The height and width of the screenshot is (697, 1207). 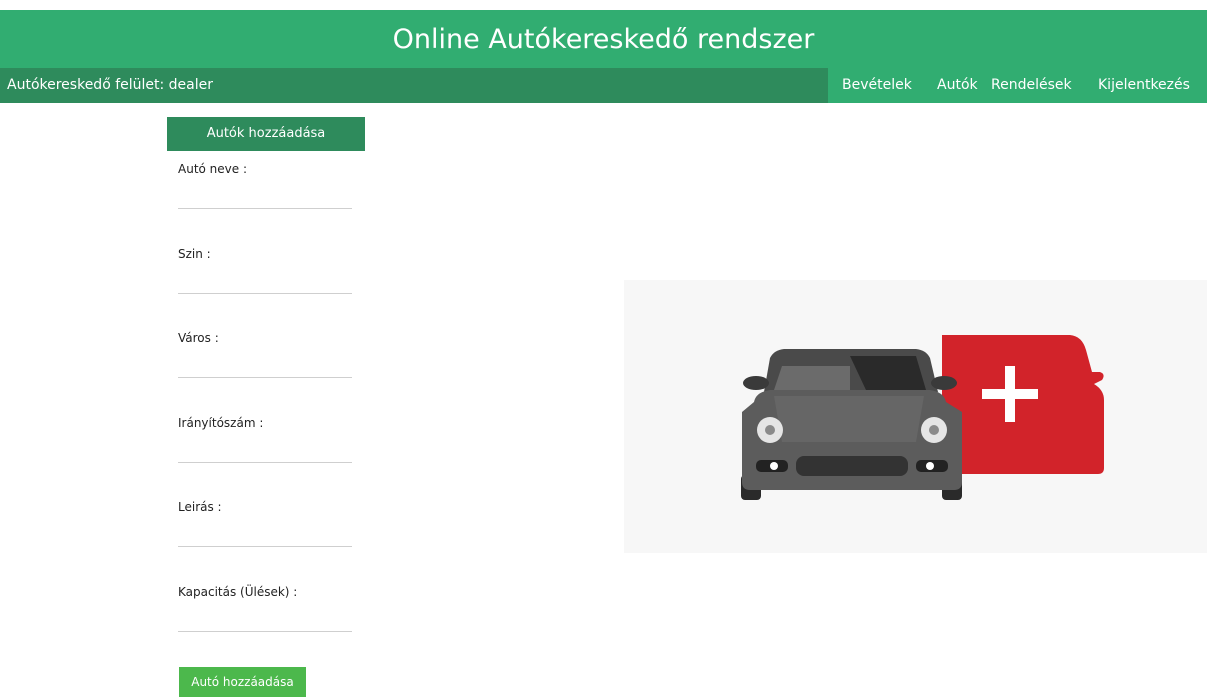 I want to click on capacity-input, so click(x=265, y=620).